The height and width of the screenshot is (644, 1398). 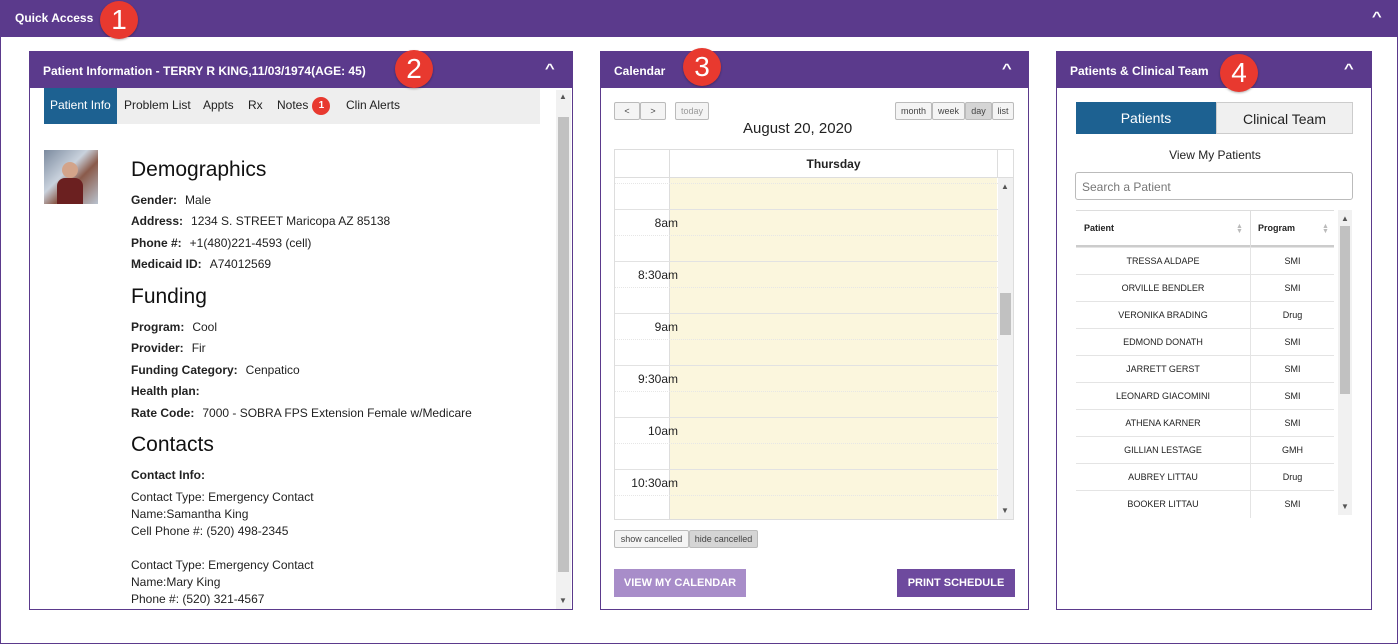 What do you see at coordinates (550, 68) in the screenshot?
I see `collapse-patient-panel-icon: ^` at bounding box center [550, 68].